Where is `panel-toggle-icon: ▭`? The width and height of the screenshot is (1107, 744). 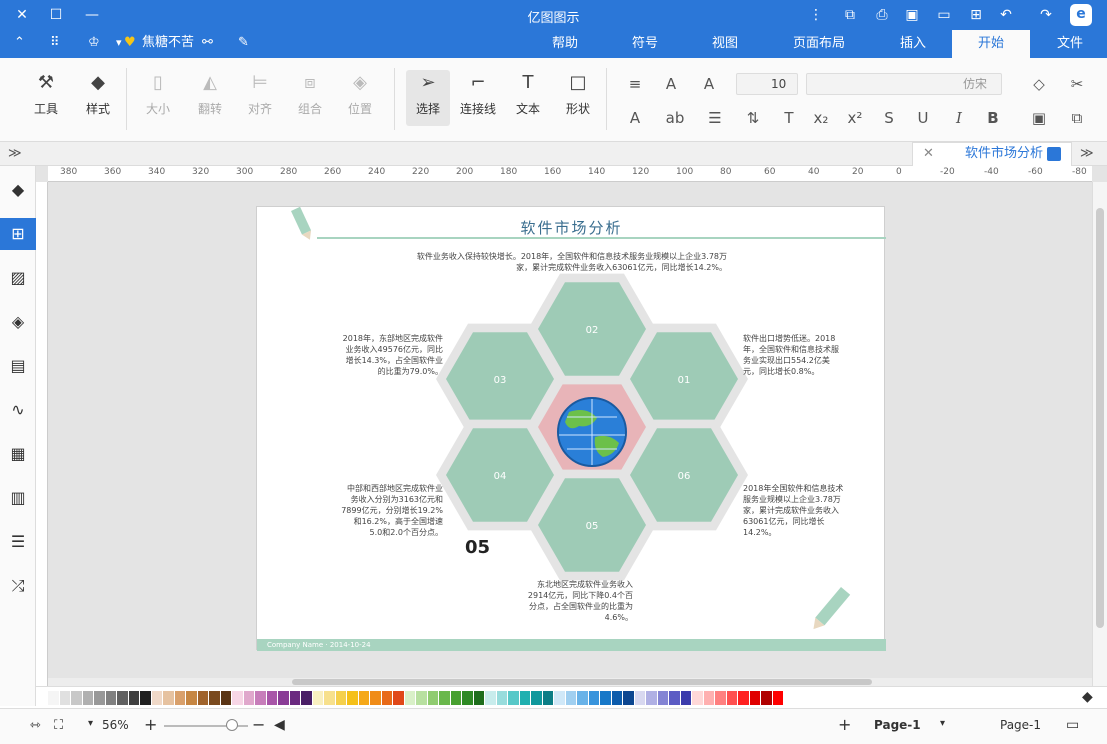 panel-toggle-icon: ▭ is located at coordinates (1072, 725).